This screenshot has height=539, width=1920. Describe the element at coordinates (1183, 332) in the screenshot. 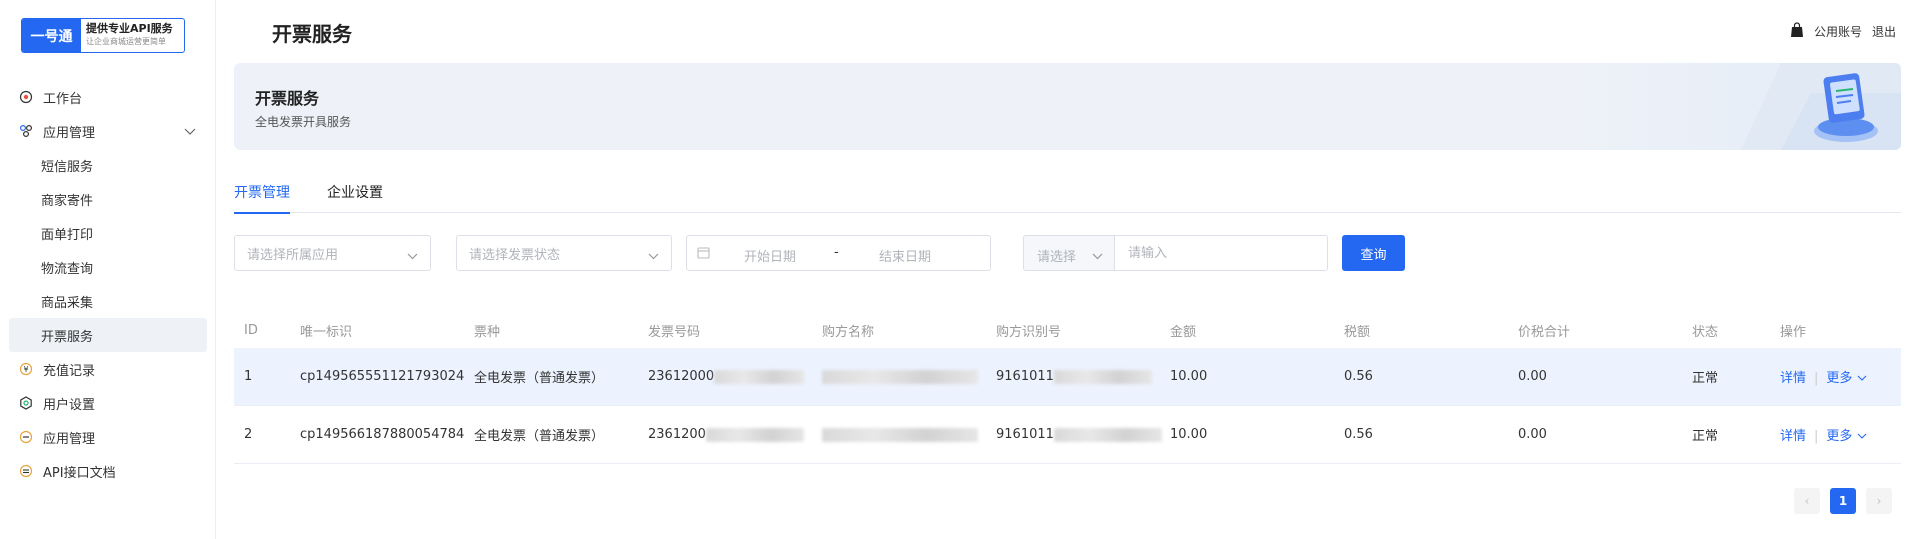

I see `col-header-amount: 金额` at that location.